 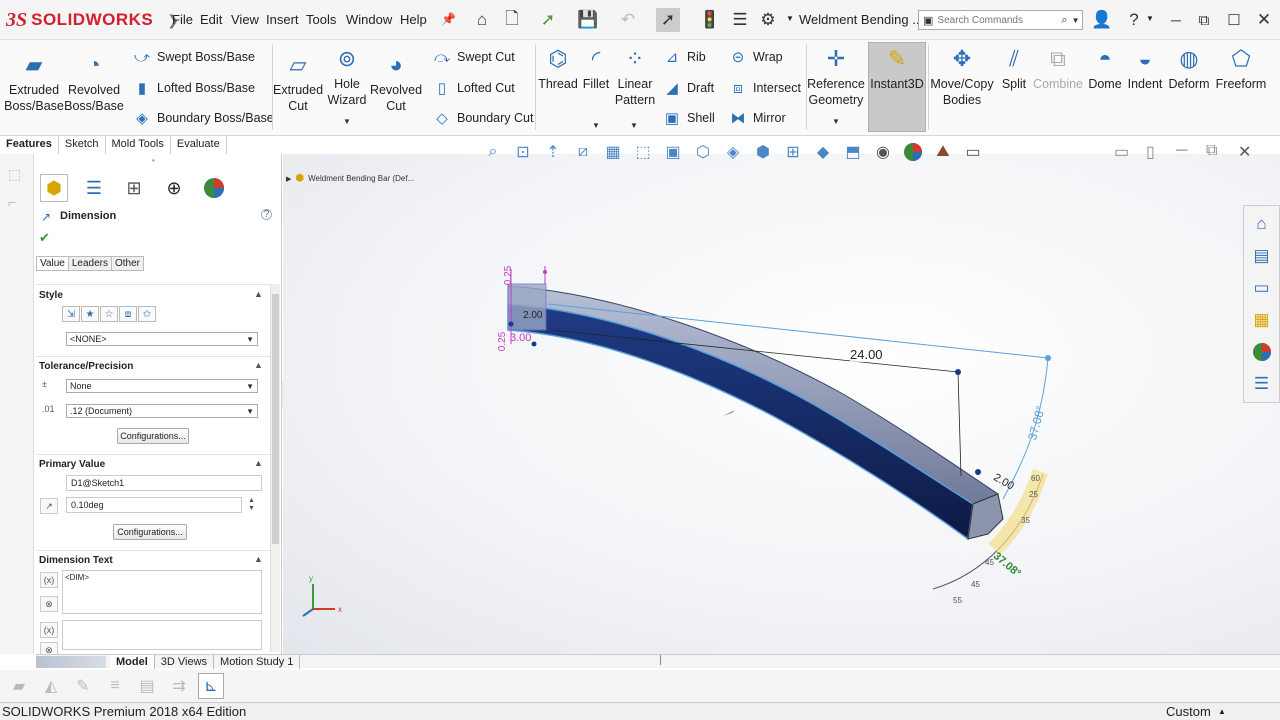 I want to click on menu-file: File, so click(x=182, y=19).